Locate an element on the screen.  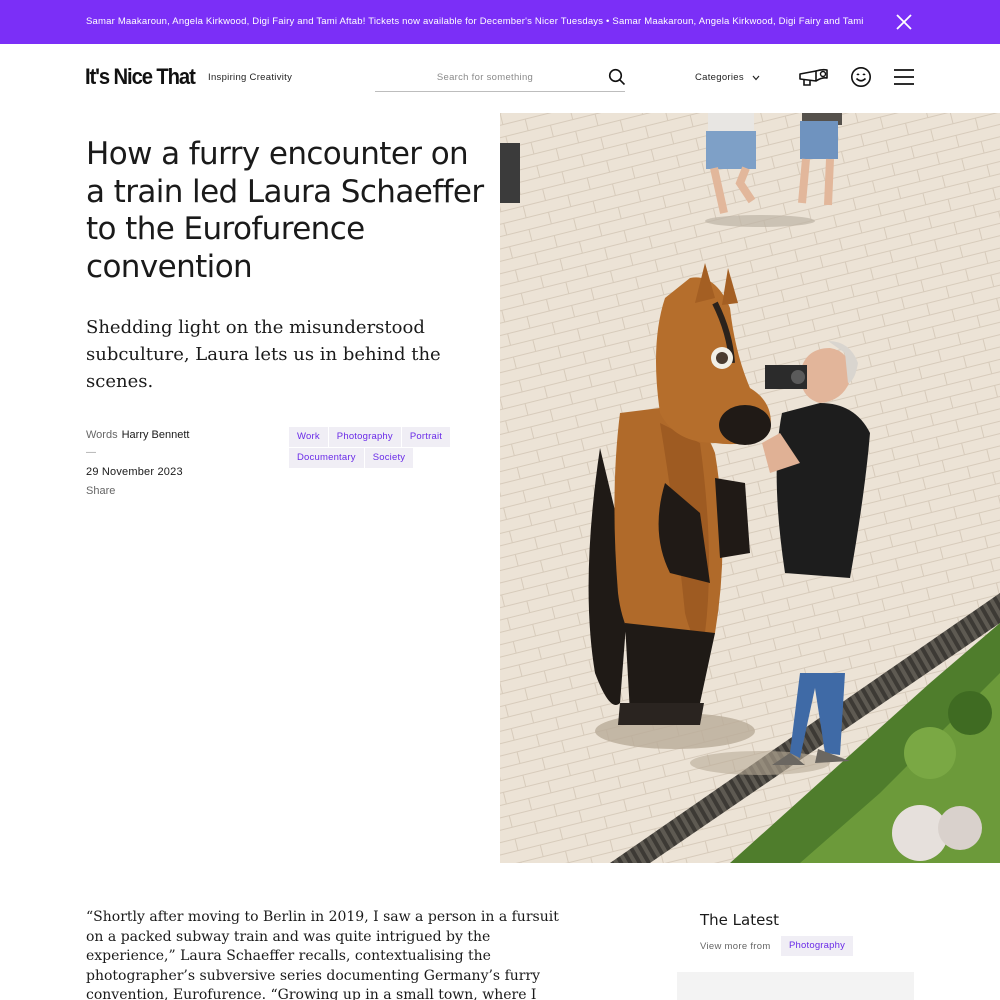
search-input is located at coordinates (485, 77).